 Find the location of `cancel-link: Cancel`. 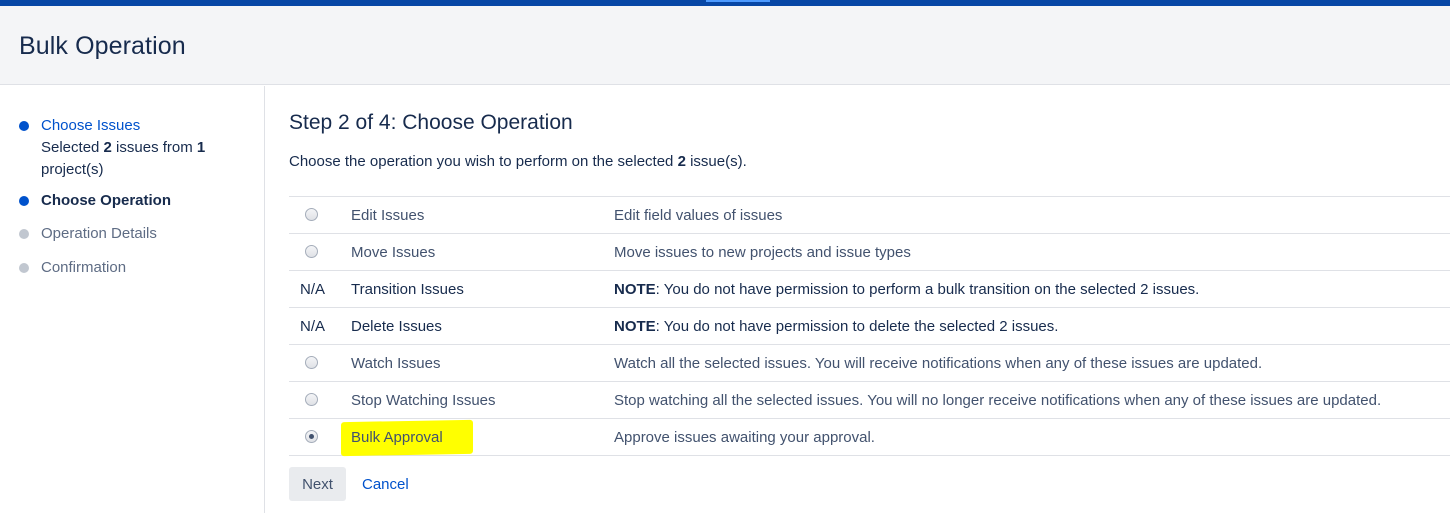

cancel-link: Cancel is located at coordinates (385, 484).